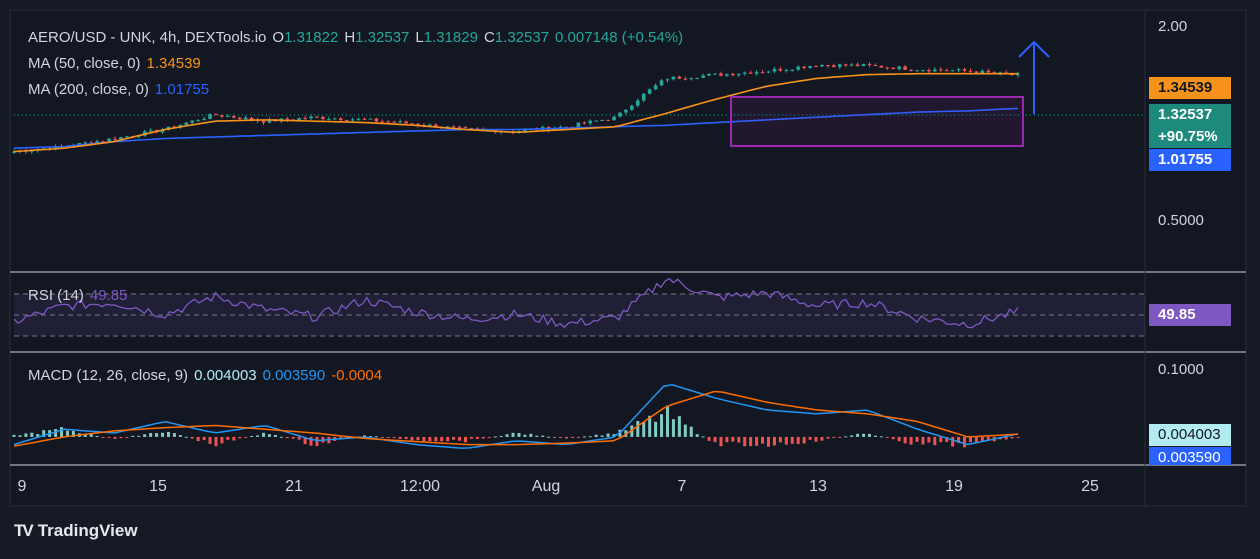 The height and width of the screenshot is (559, 1260). Describe the element at coordinates (88, 89) in the screenshot. I see `ma200-legend-label: MA (200, close, 0)` at that location.